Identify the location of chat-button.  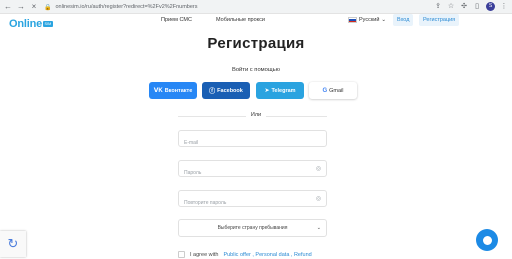
(487, 240).